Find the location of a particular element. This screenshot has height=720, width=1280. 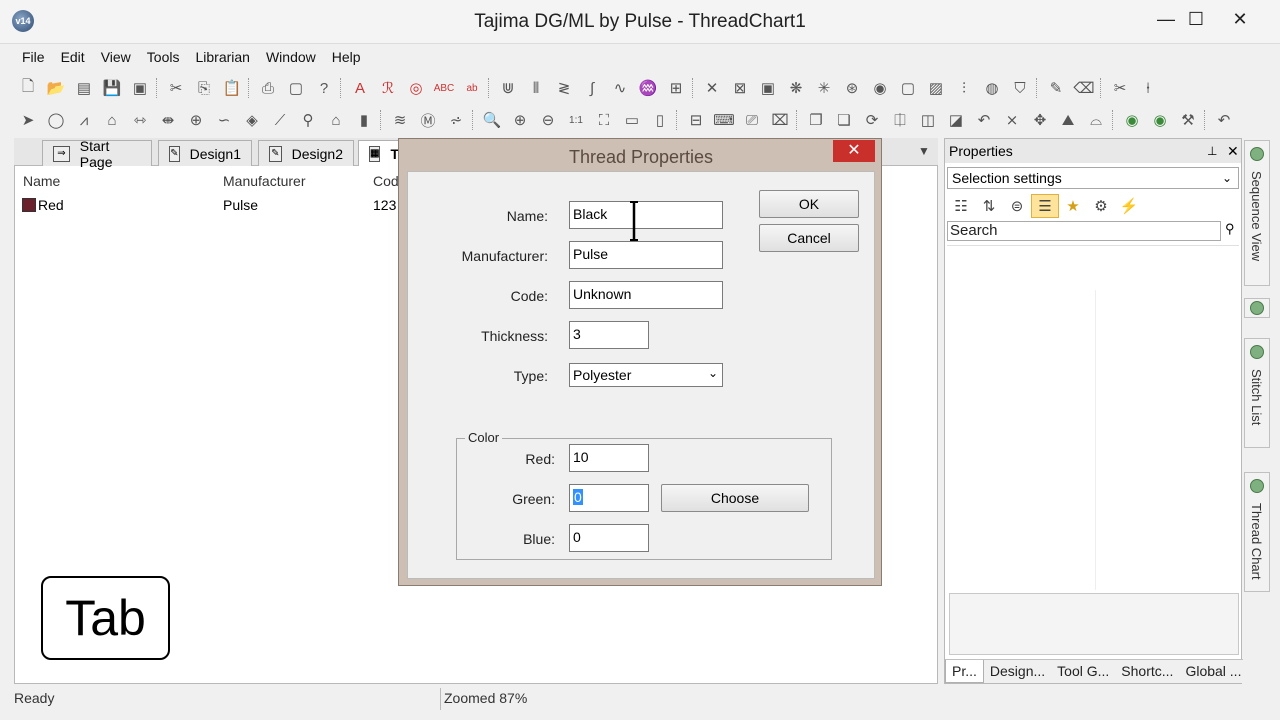

column-header-manufacturer: Manufacturer is located at coordinates (264, 181).